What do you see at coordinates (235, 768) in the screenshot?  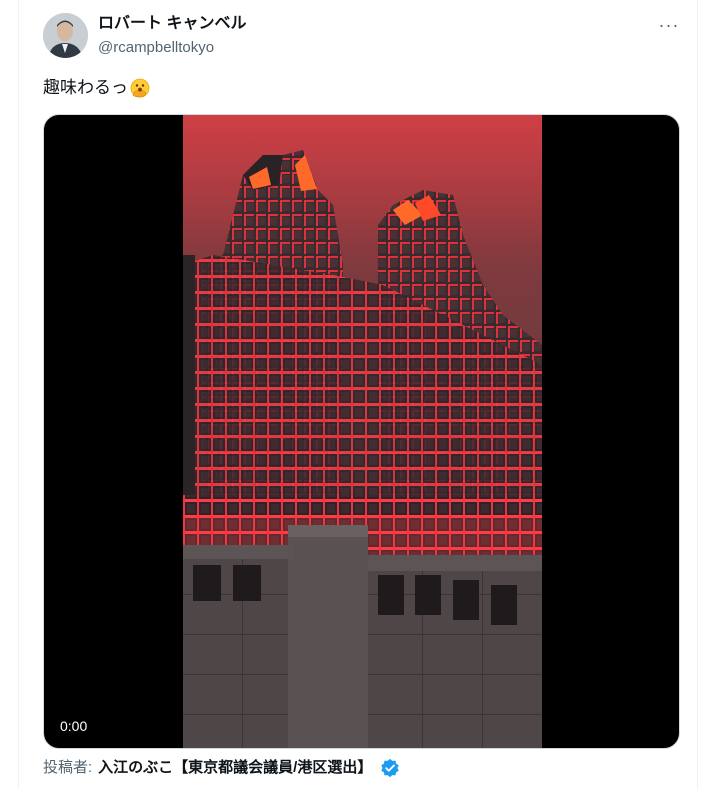 I see `quoted-author-name: 入江のぶこ【東京都議会議員/港区選出】` at bounding box center [235, 768].